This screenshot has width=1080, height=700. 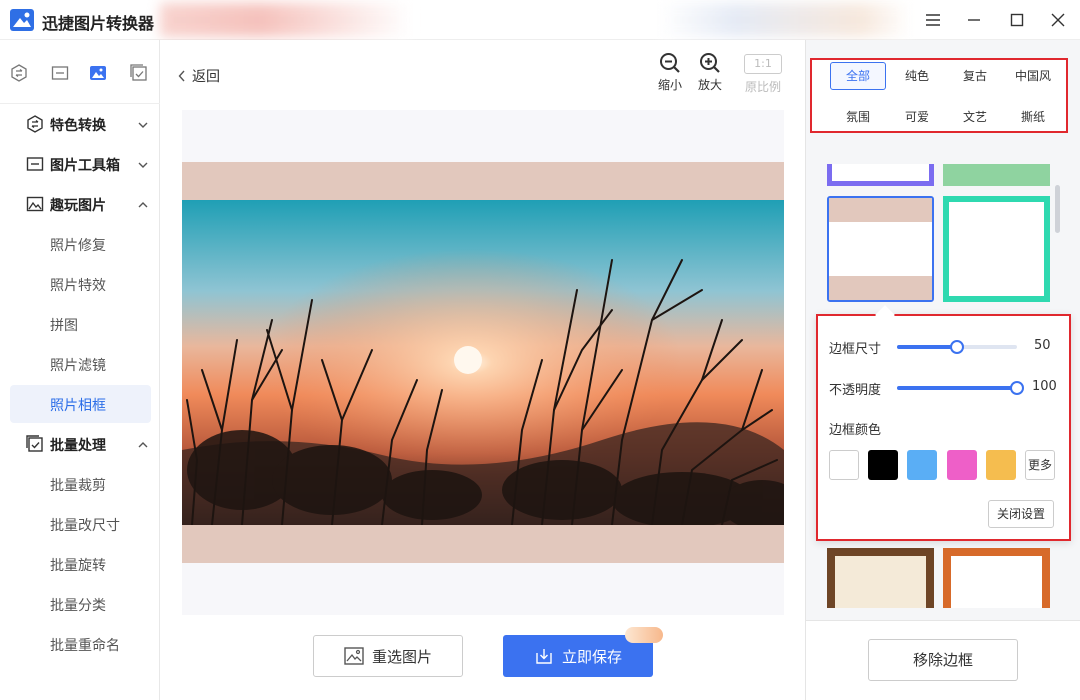 I want to click on border-color-label: 边框颜色, so click(x=855, y=430).